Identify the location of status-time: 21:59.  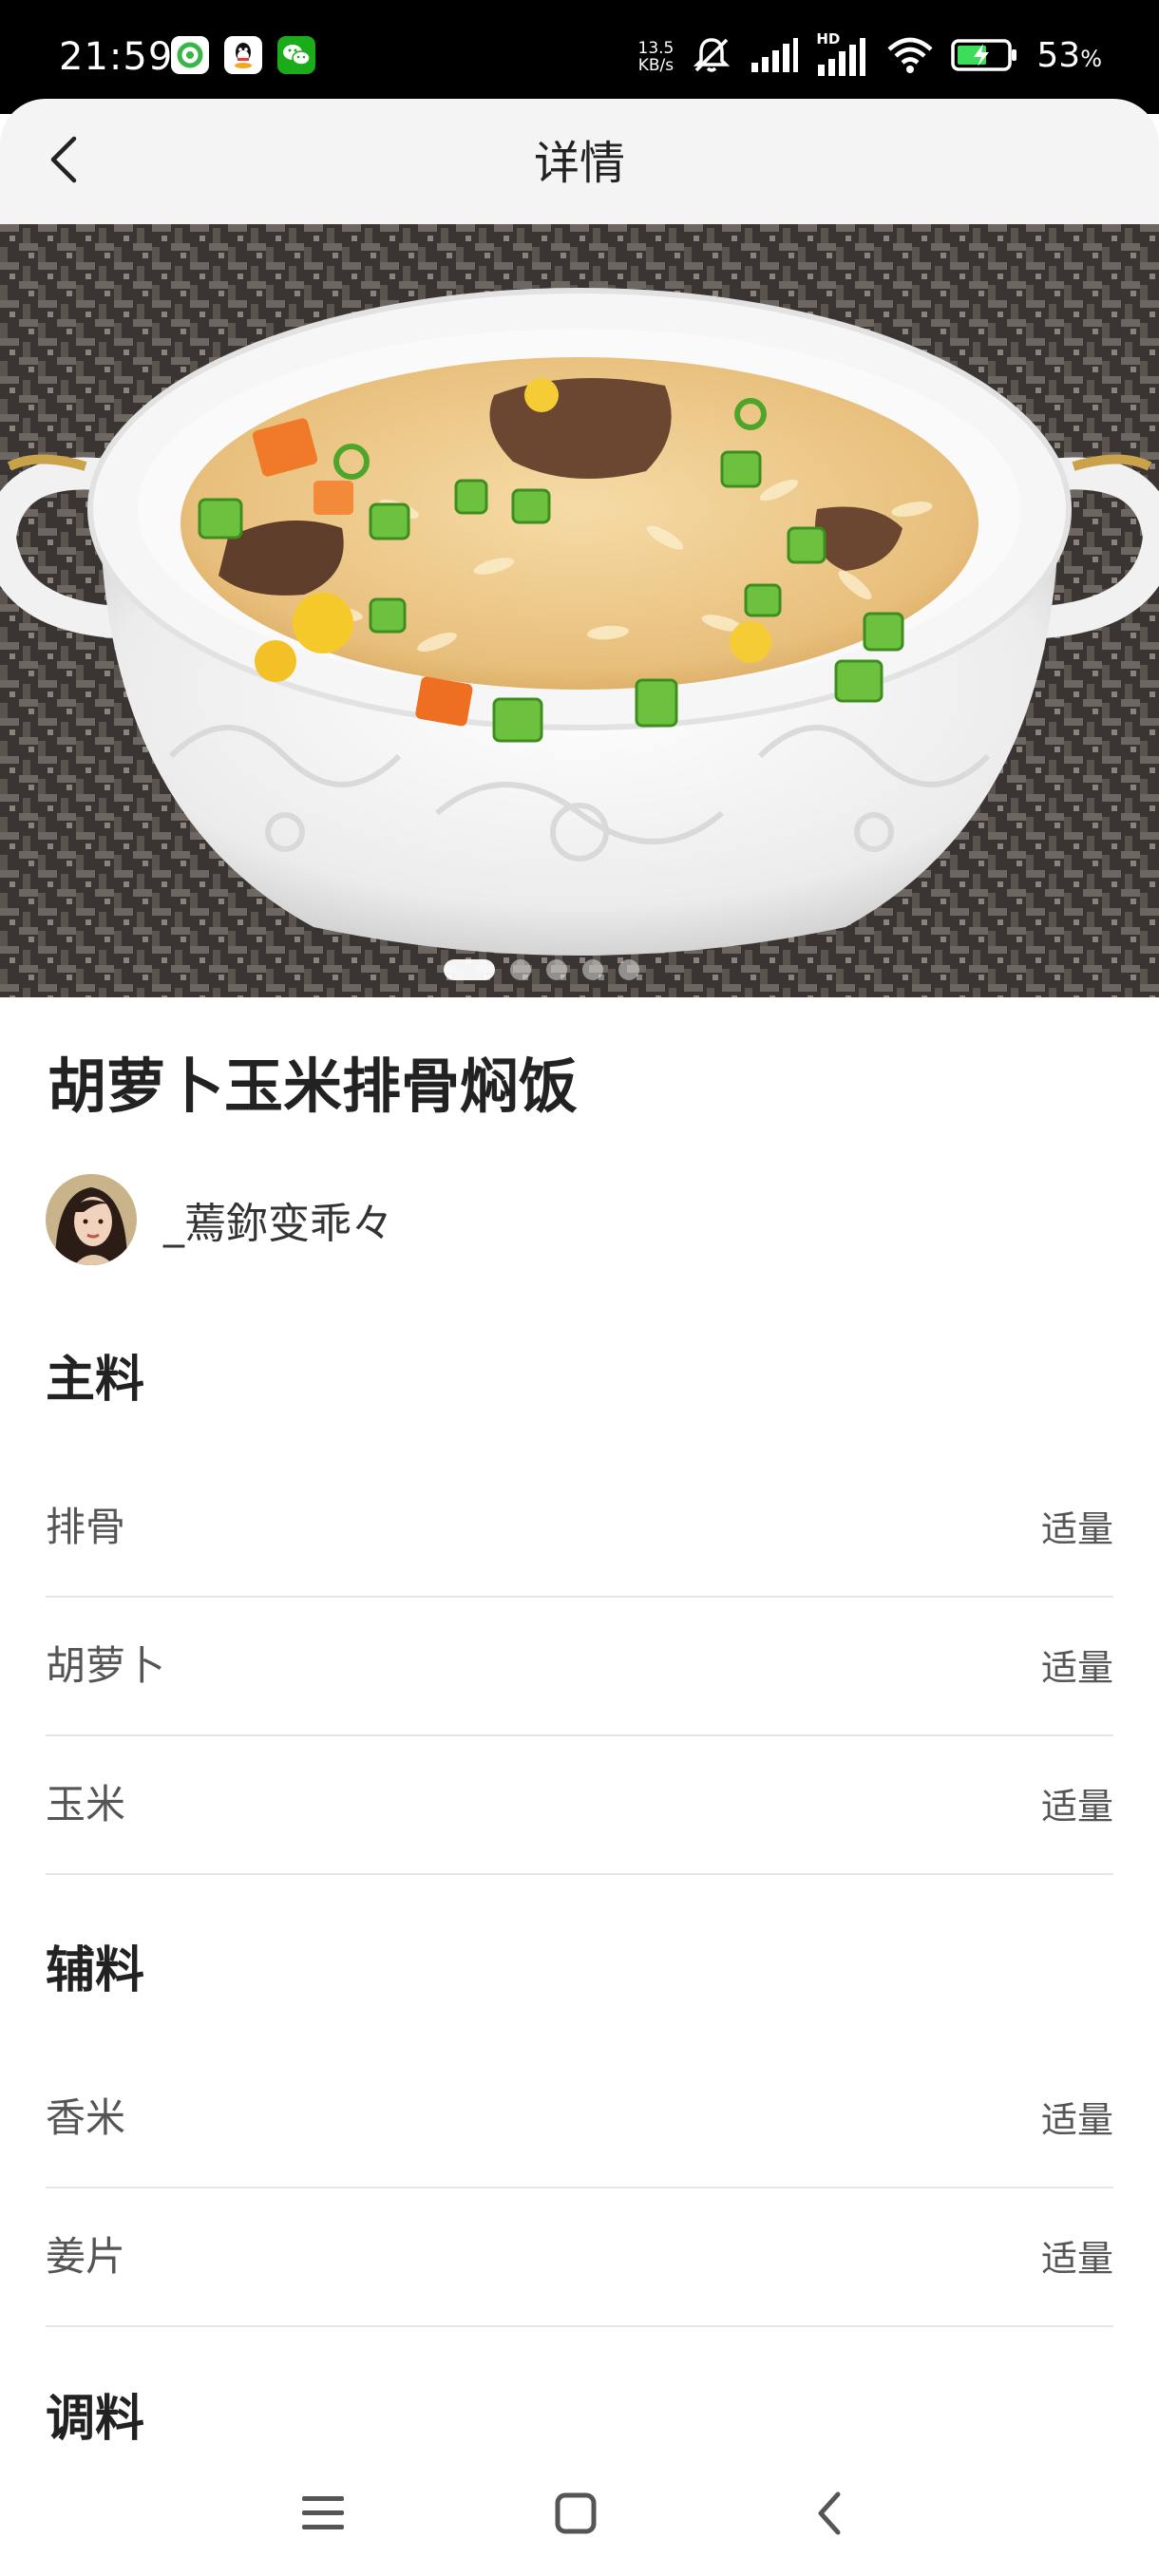
(116, 57).